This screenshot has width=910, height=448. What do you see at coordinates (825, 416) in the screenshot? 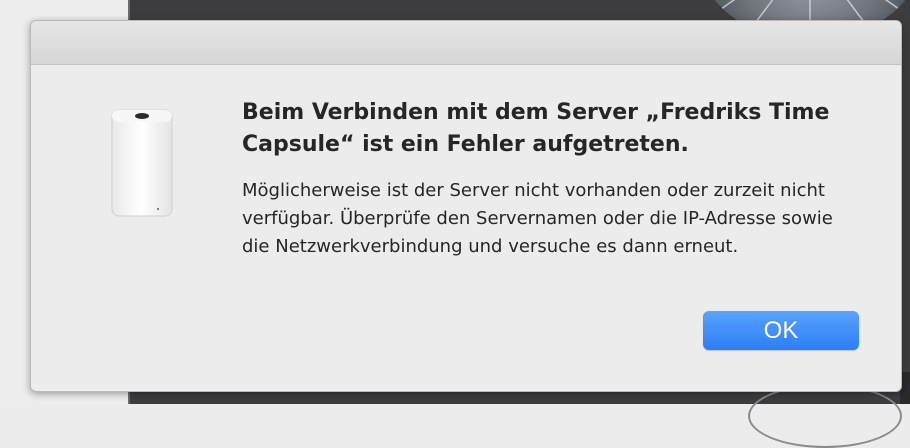
I see `background-arc-shape` at bounding box center [825, 416].